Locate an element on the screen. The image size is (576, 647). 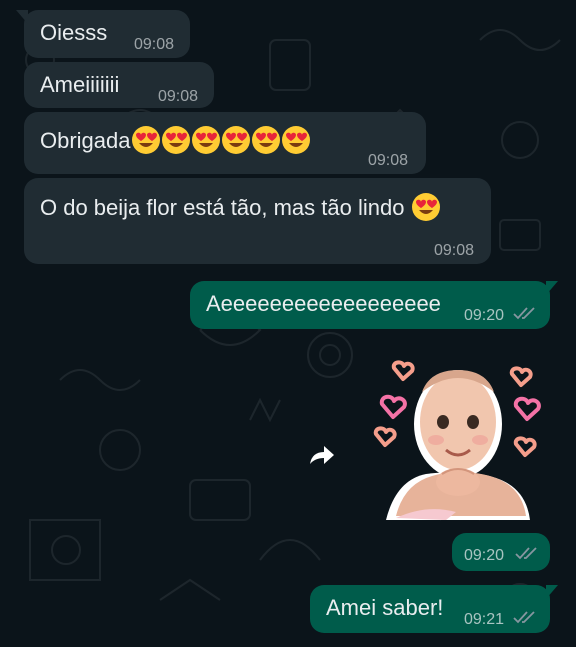
message-text: Obrigada is located at coordinates (175, 140).